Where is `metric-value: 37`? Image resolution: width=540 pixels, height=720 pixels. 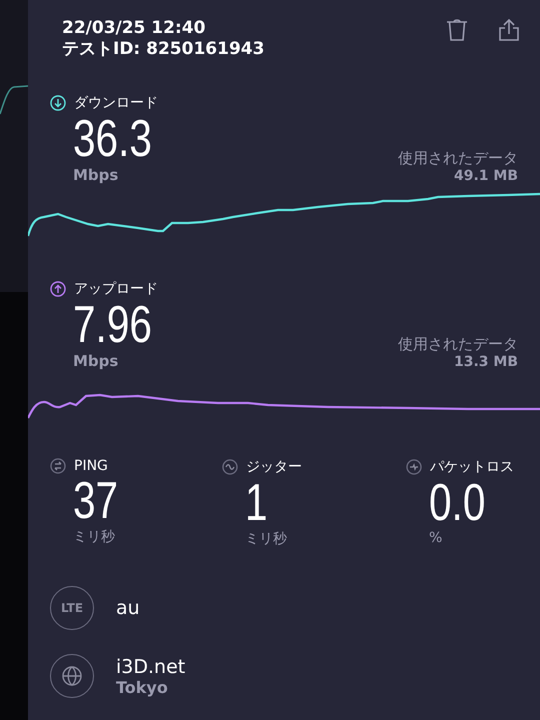 metric-value: 37 is located at coordinates (95, 501).